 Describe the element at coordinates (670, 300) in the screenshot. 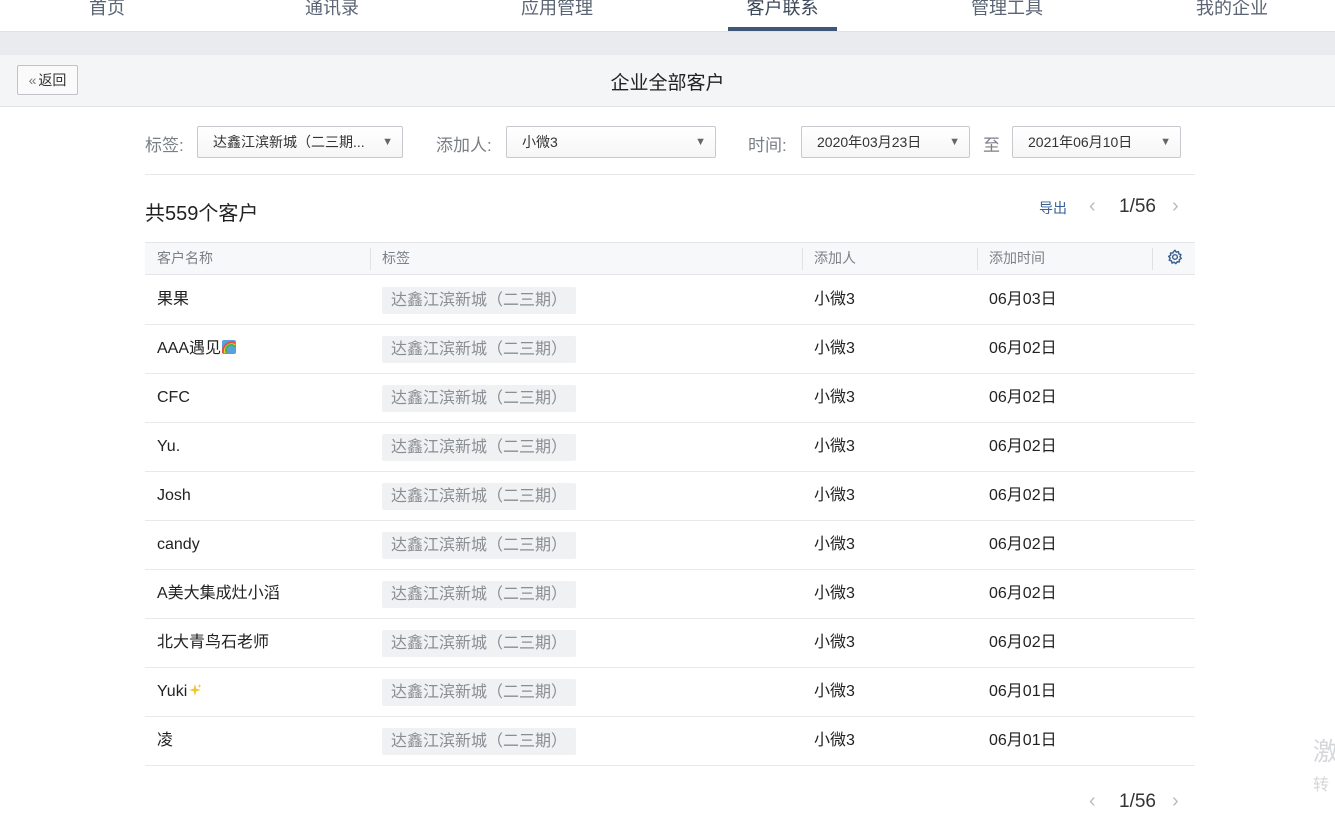

I see `table-row: 果果 达鑫江滨新城（二三期） 小微3 06月03日` at that location.